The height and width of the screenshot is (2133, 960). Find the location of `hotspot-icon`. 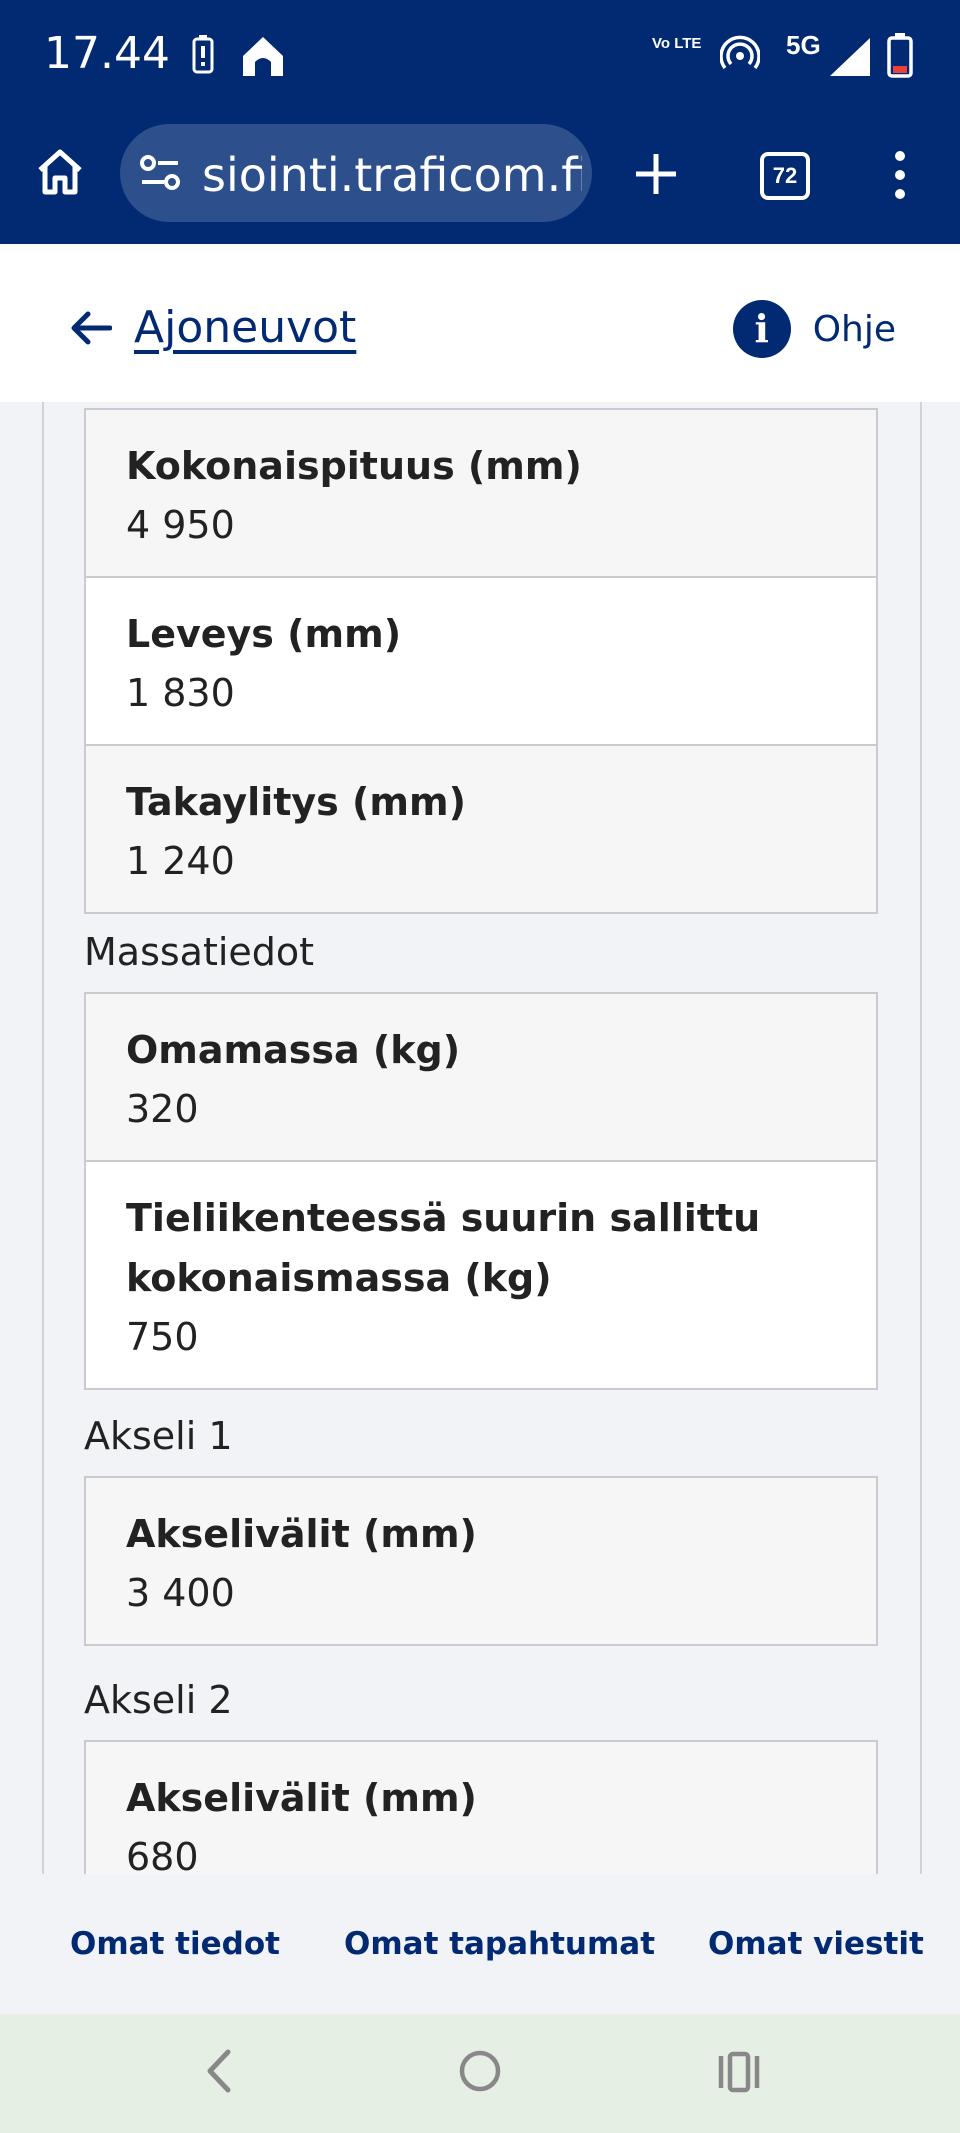

hotspot-icon is located at coordinates (740, 52).